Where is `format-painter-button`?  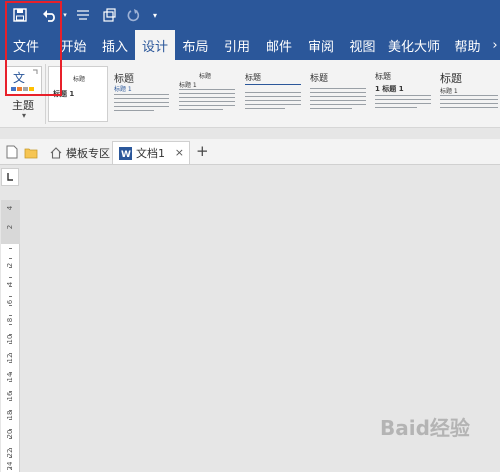
format-painter-button is located at coordinates (83, 15).